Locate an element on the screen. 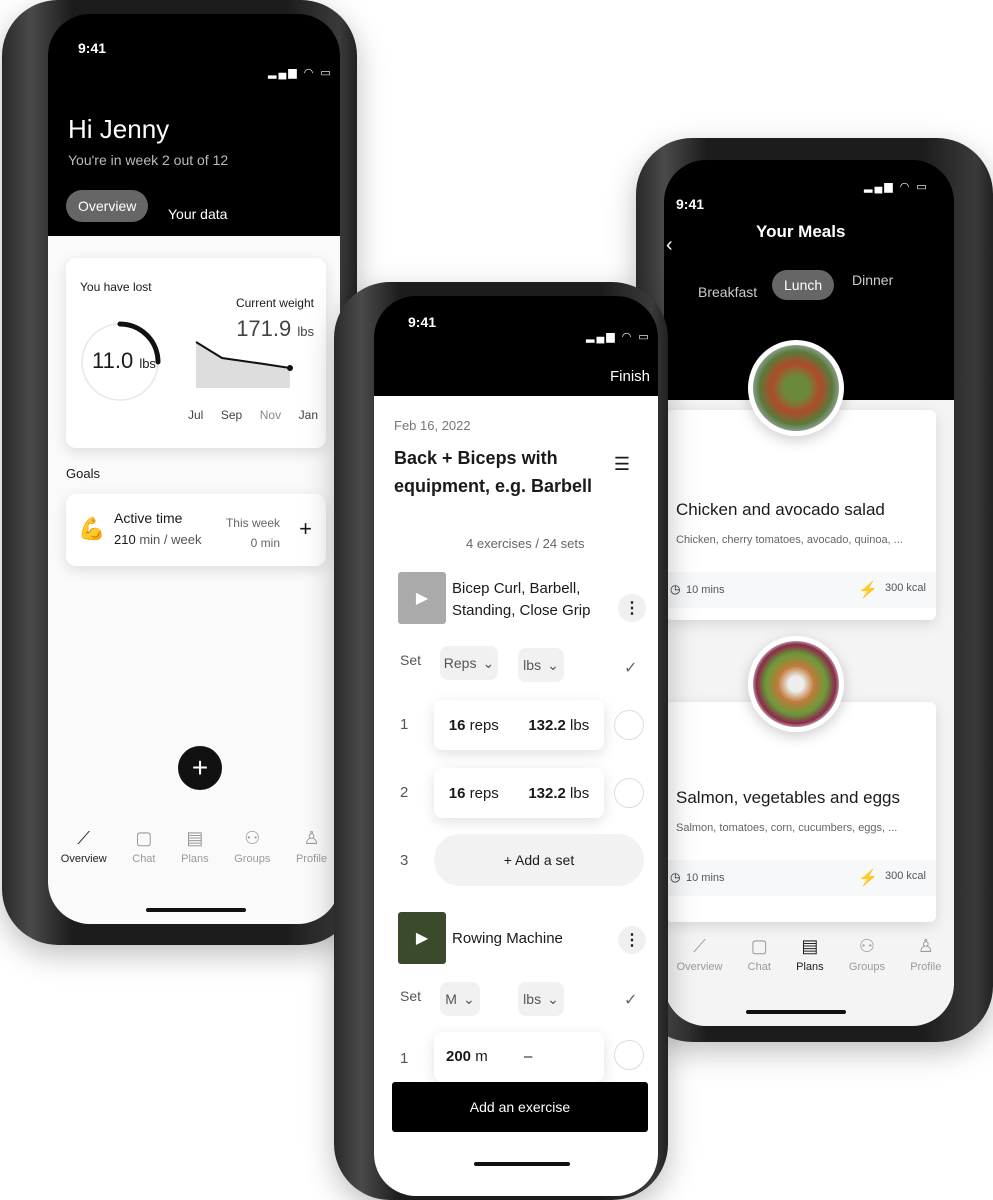 The width and height of the screenshot is (993, 1200). goal-title: Active time is located at coordinates (148, 518).